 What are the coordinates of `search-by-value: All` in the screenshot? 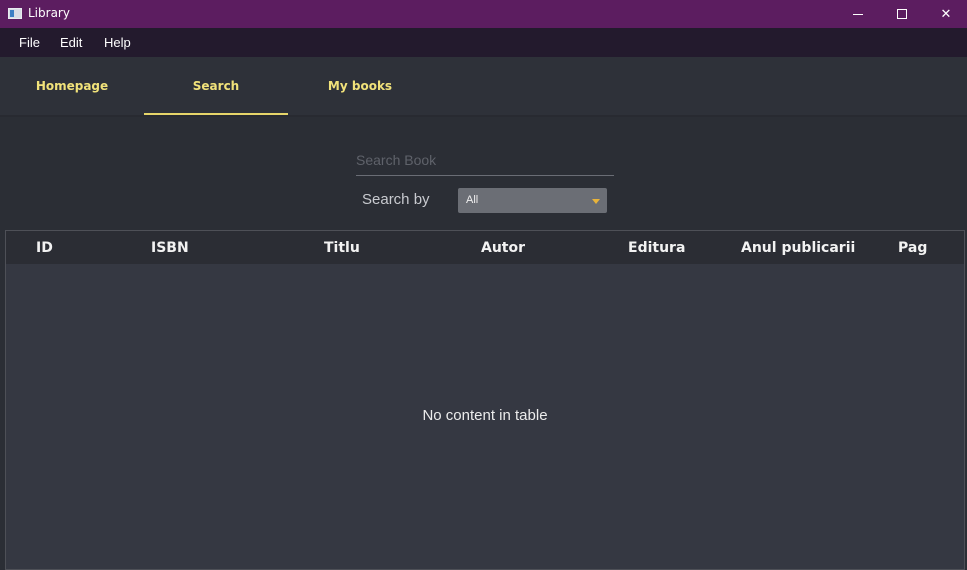 It's located at (472, 200).